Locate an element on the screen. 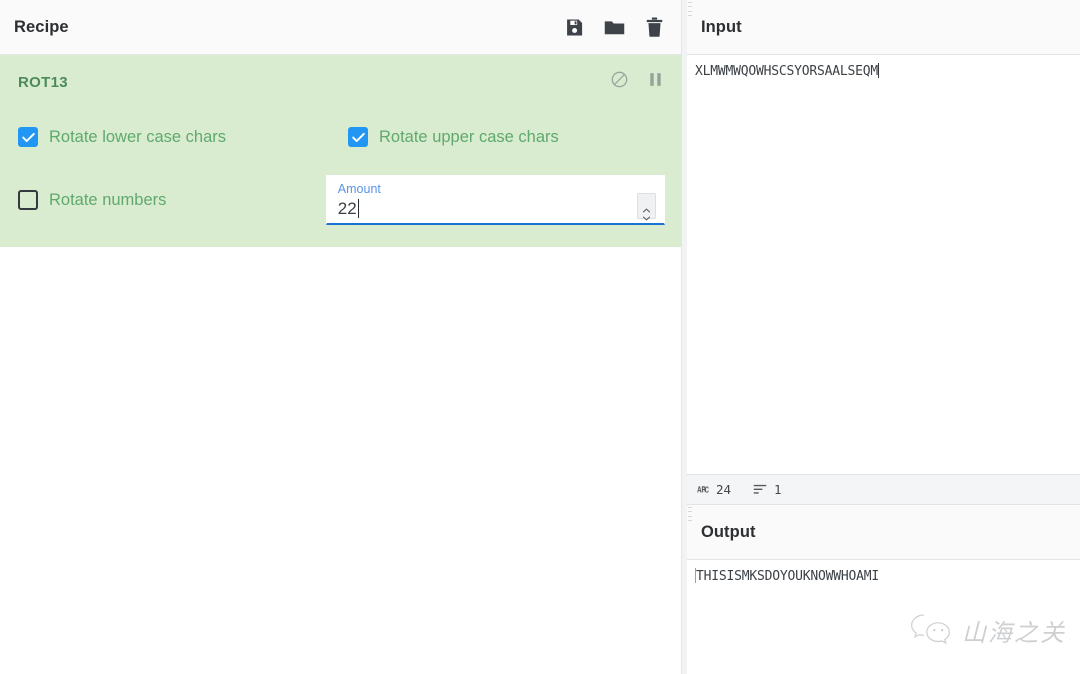 The height and width of the screenshot is (674, 1080). output-title: Output is located at coordinates (728, 531).